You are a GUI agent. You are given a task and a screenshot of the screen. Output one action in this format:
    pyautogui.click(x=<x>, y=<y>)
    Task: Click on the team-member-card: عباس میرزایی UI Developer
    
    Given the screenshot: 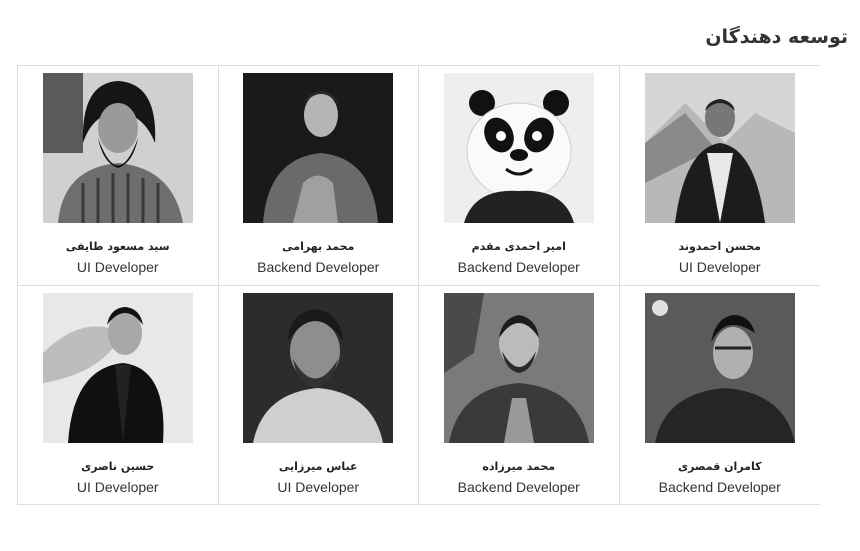 What is the action you would take?
    pyautogui.click(x=318, y=395)
    